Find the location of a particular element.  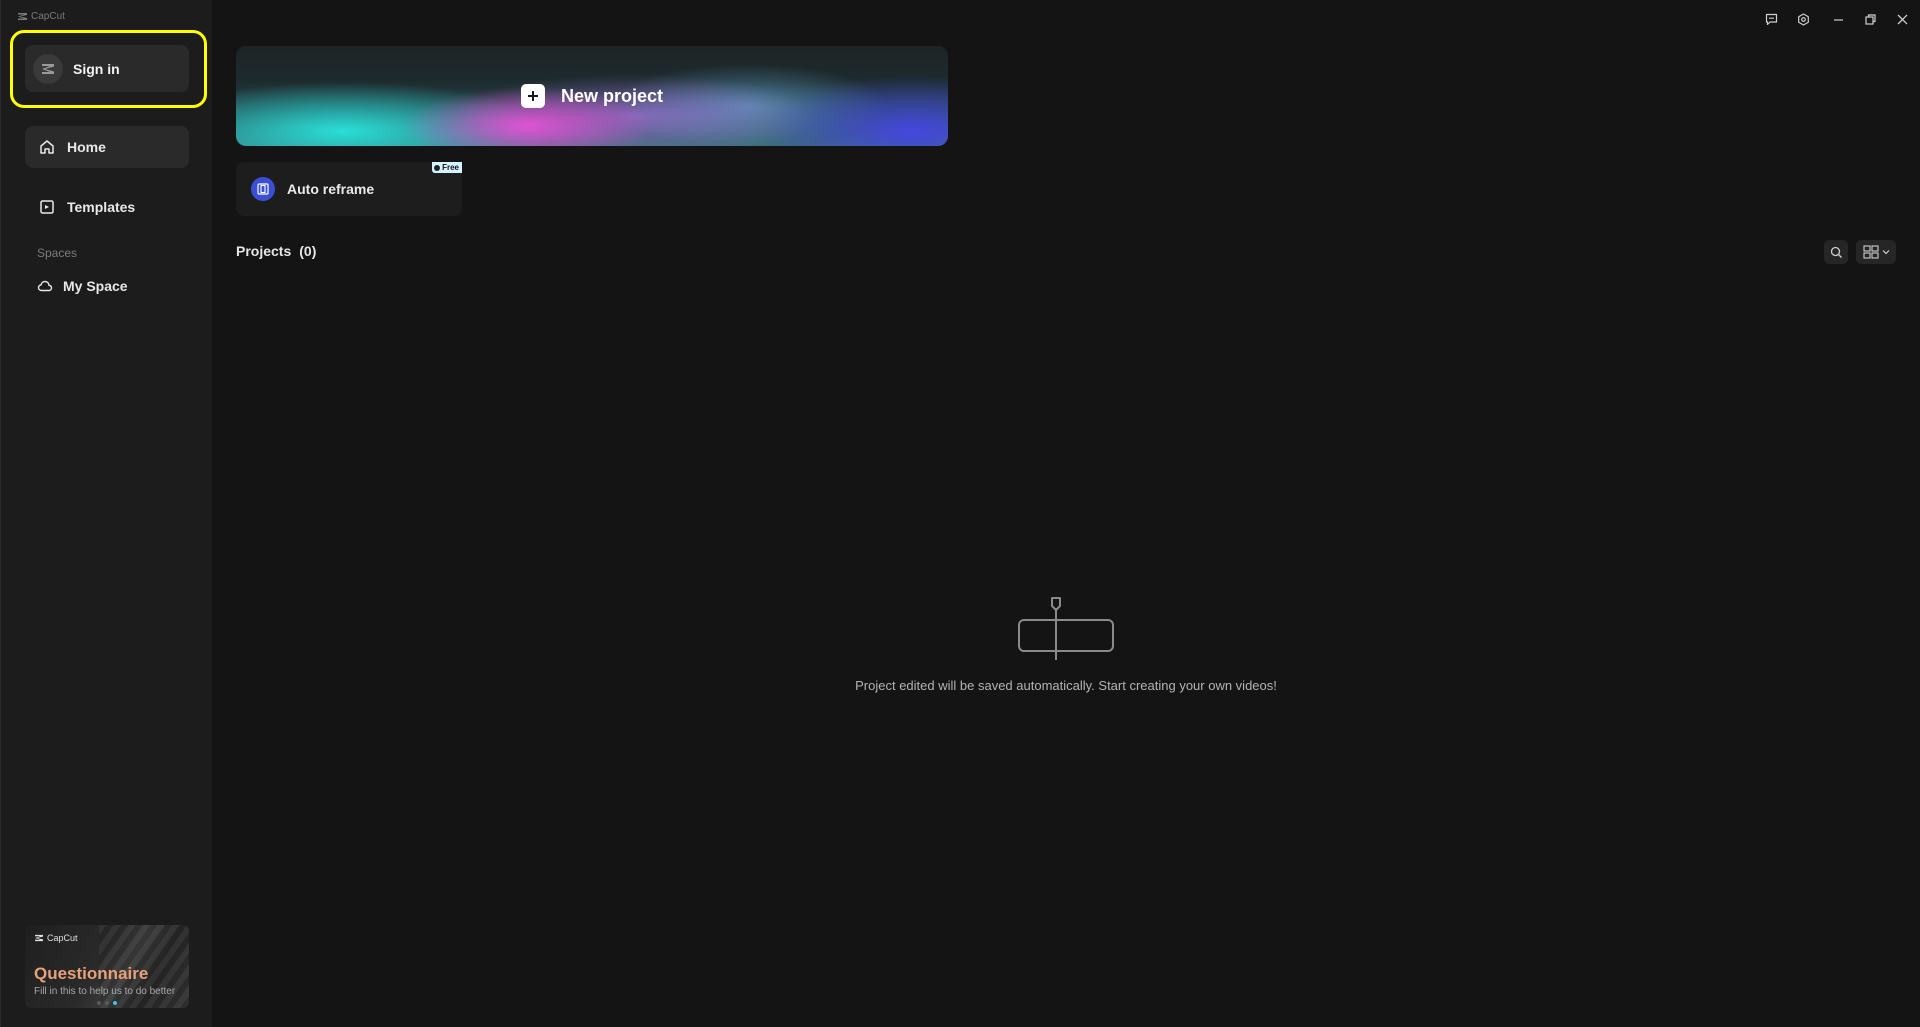

carousel-dot-active is located at coordinates (115, 1003).